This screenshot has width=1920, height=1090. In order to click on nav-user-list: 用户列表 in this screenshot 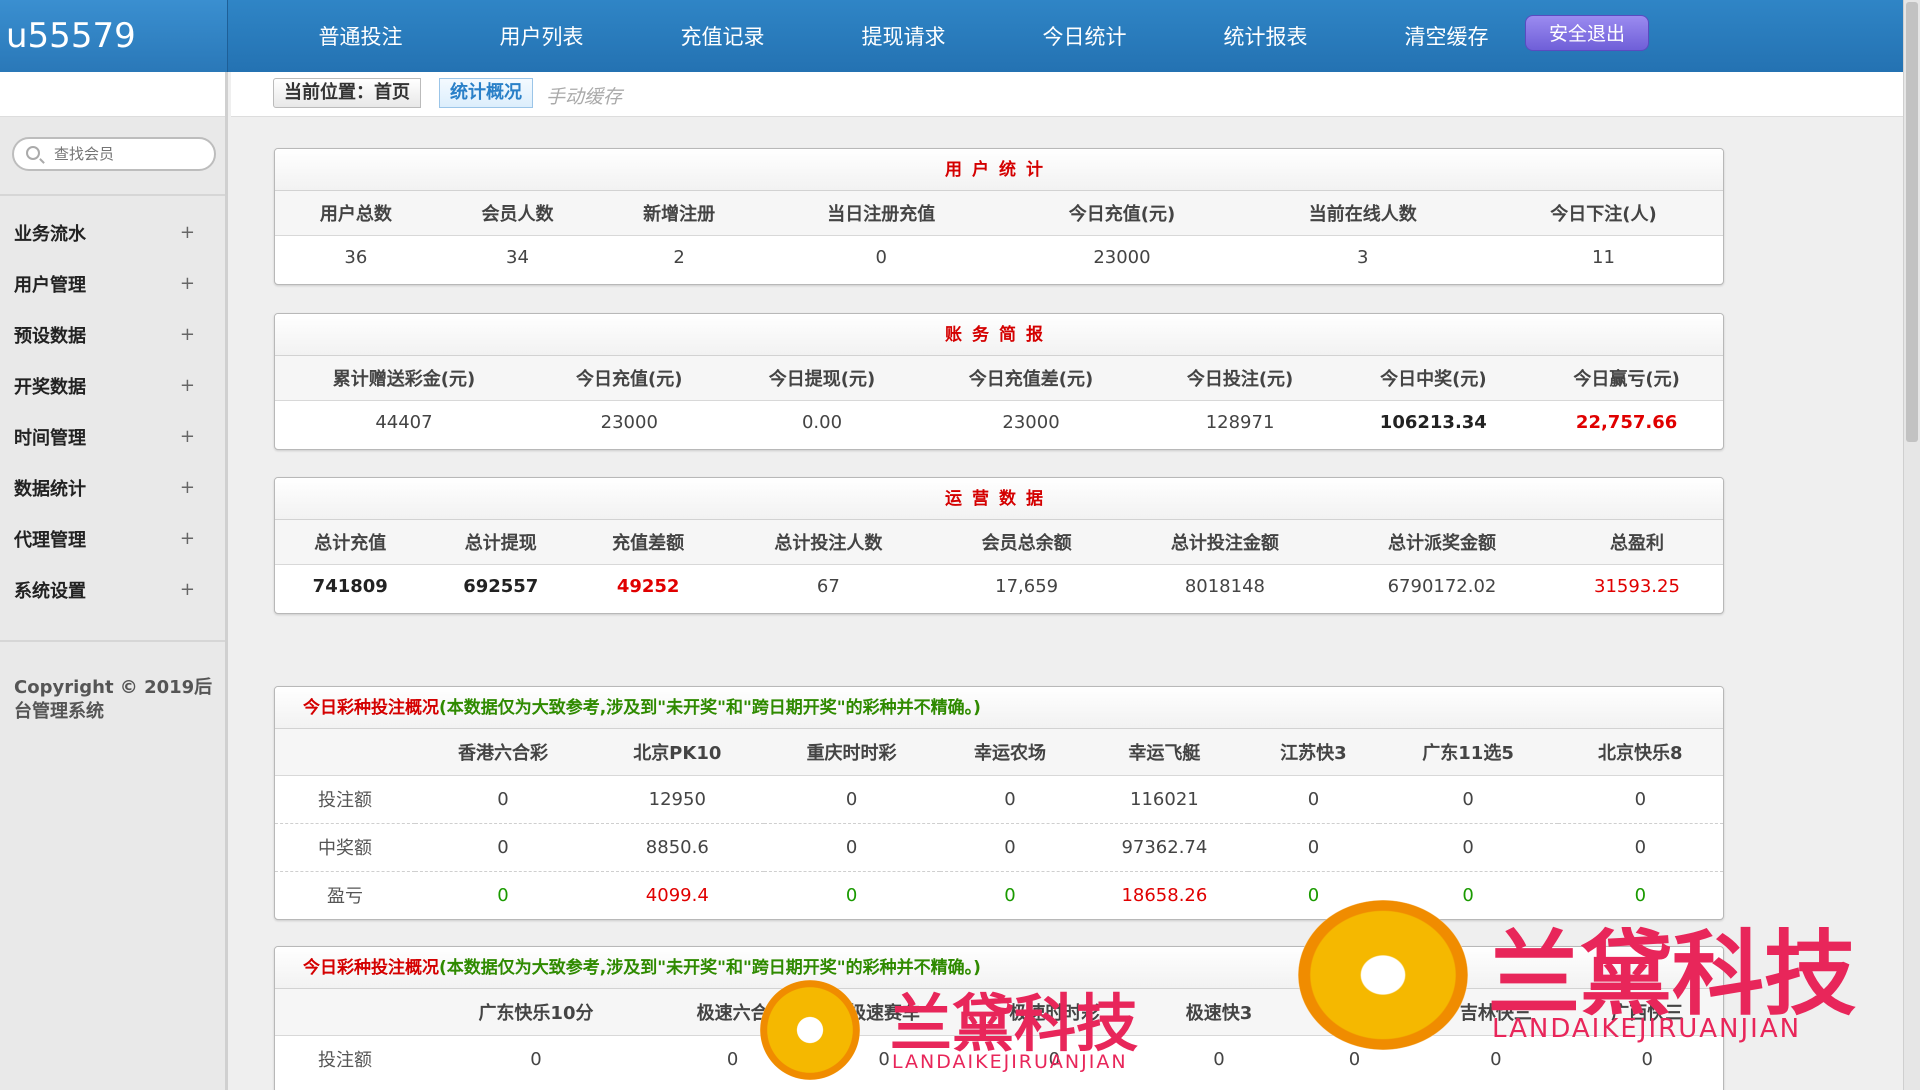, I will do `click(541, 36)`.